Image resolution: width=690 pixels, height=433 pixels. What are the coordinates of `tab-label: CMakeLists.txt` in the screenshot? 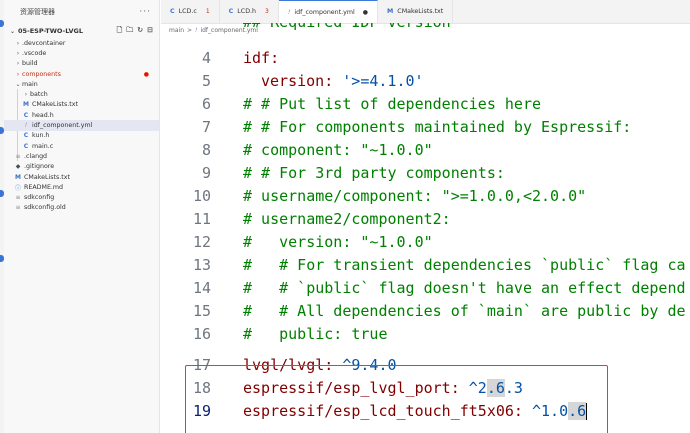 It's located at (420, 11).